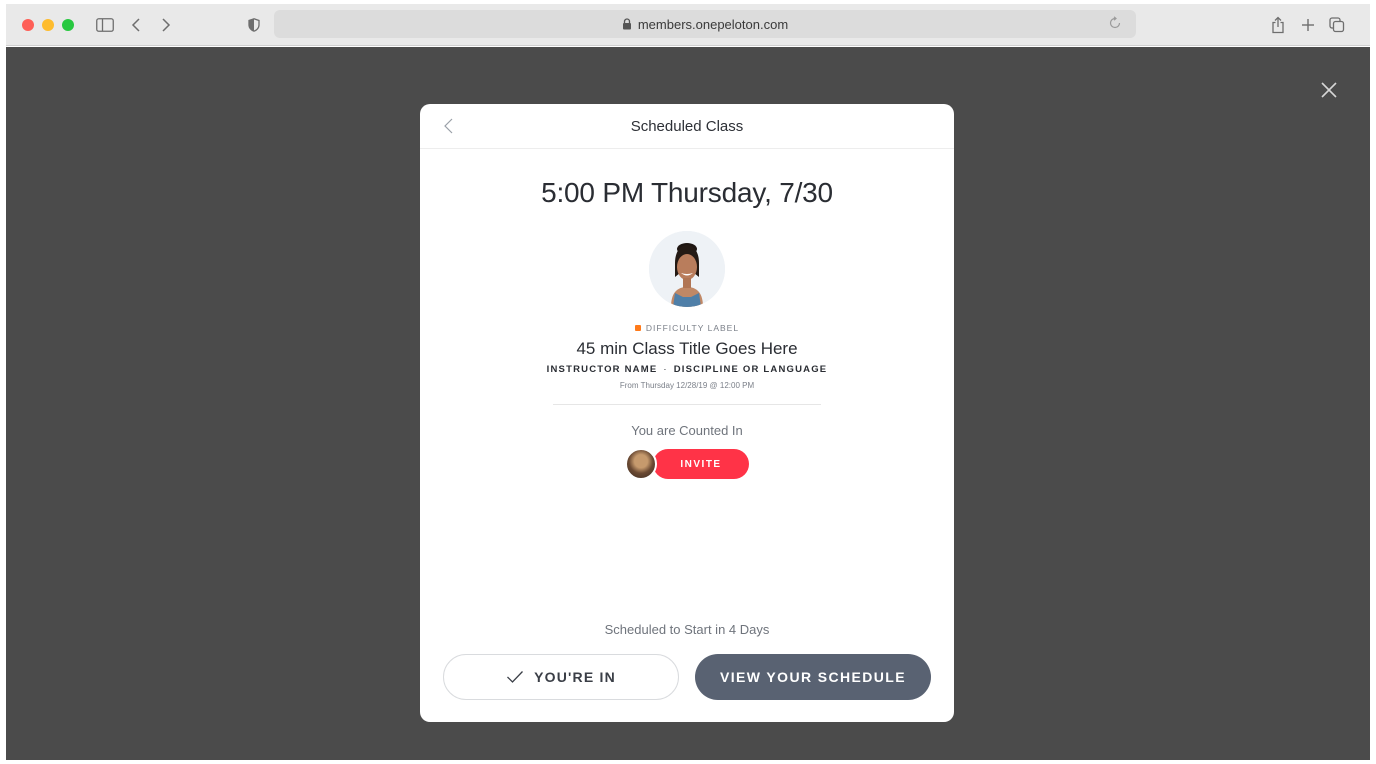  Describe the element at coordinates (701, 464) in the screenshot. I see `invite-button: INVITE` at that location.